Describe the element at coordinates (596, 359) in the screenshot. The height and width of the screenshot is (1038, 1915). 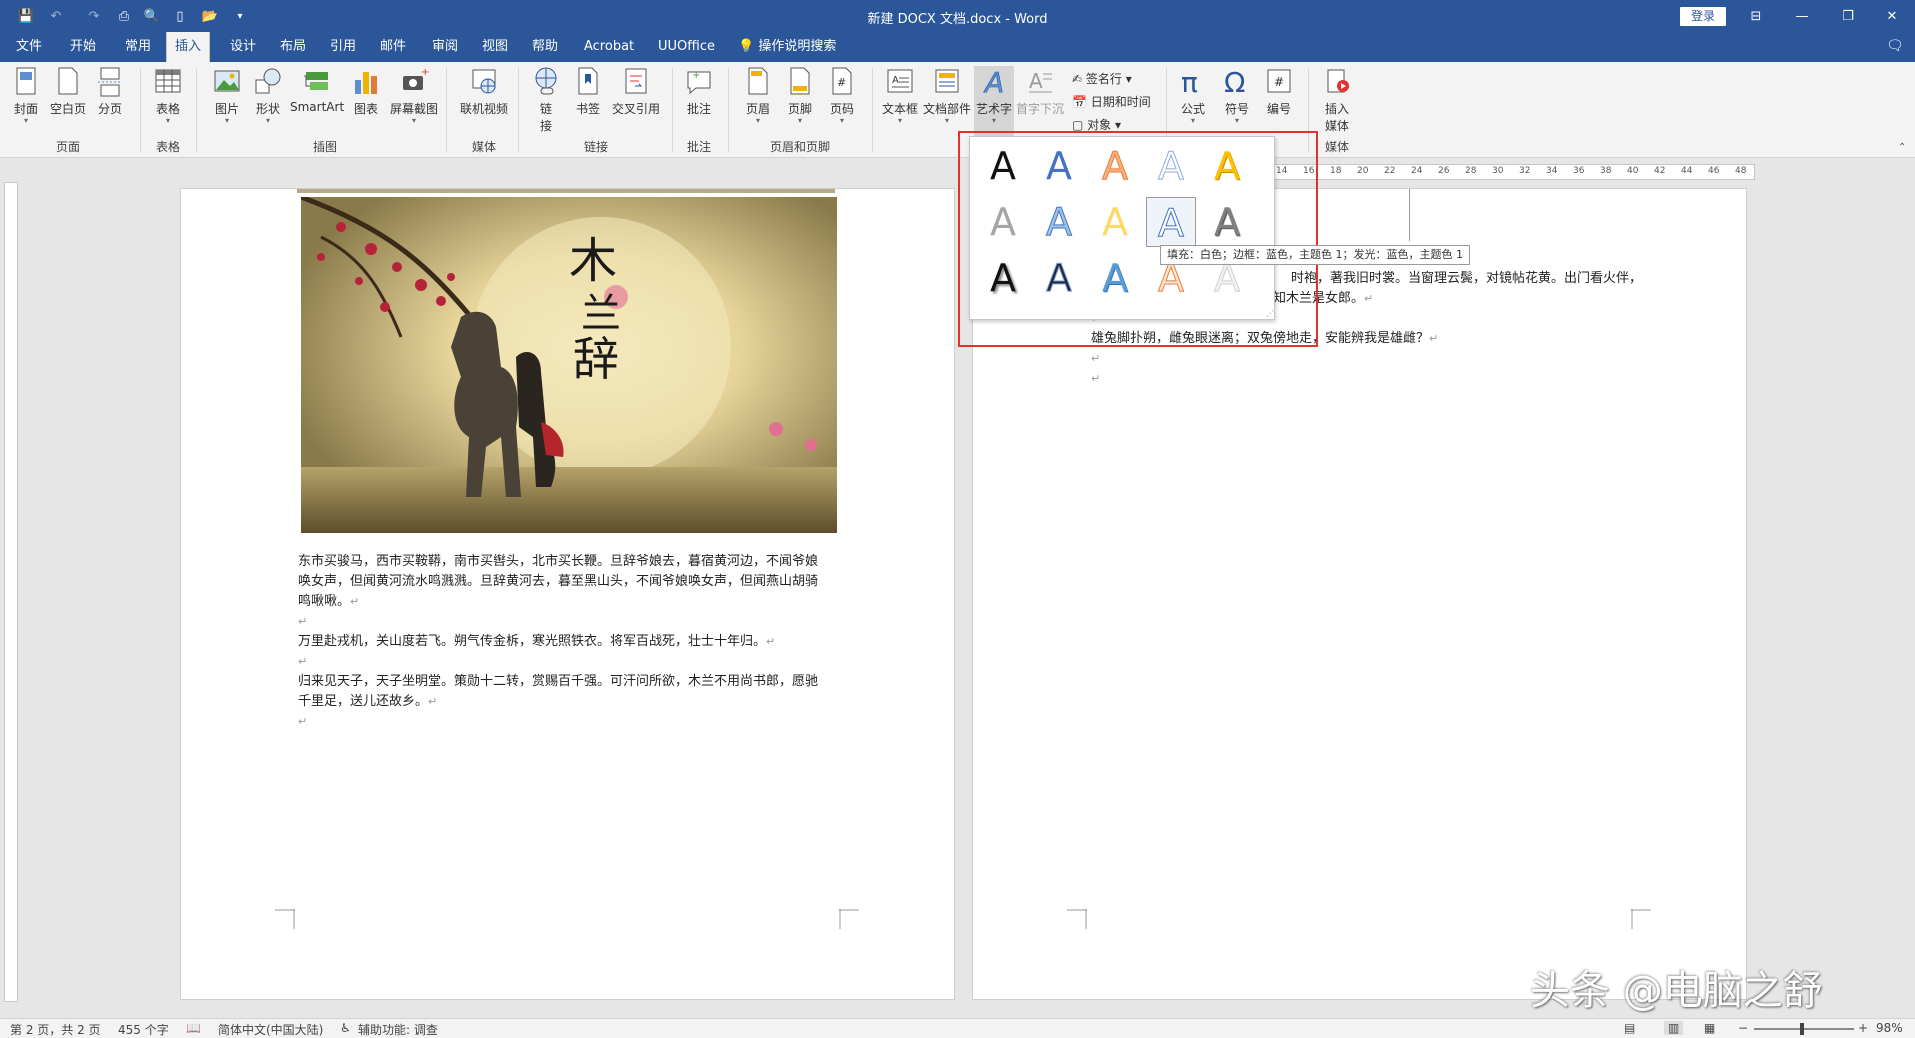
I see `image-title-ci: 辞` at that location.